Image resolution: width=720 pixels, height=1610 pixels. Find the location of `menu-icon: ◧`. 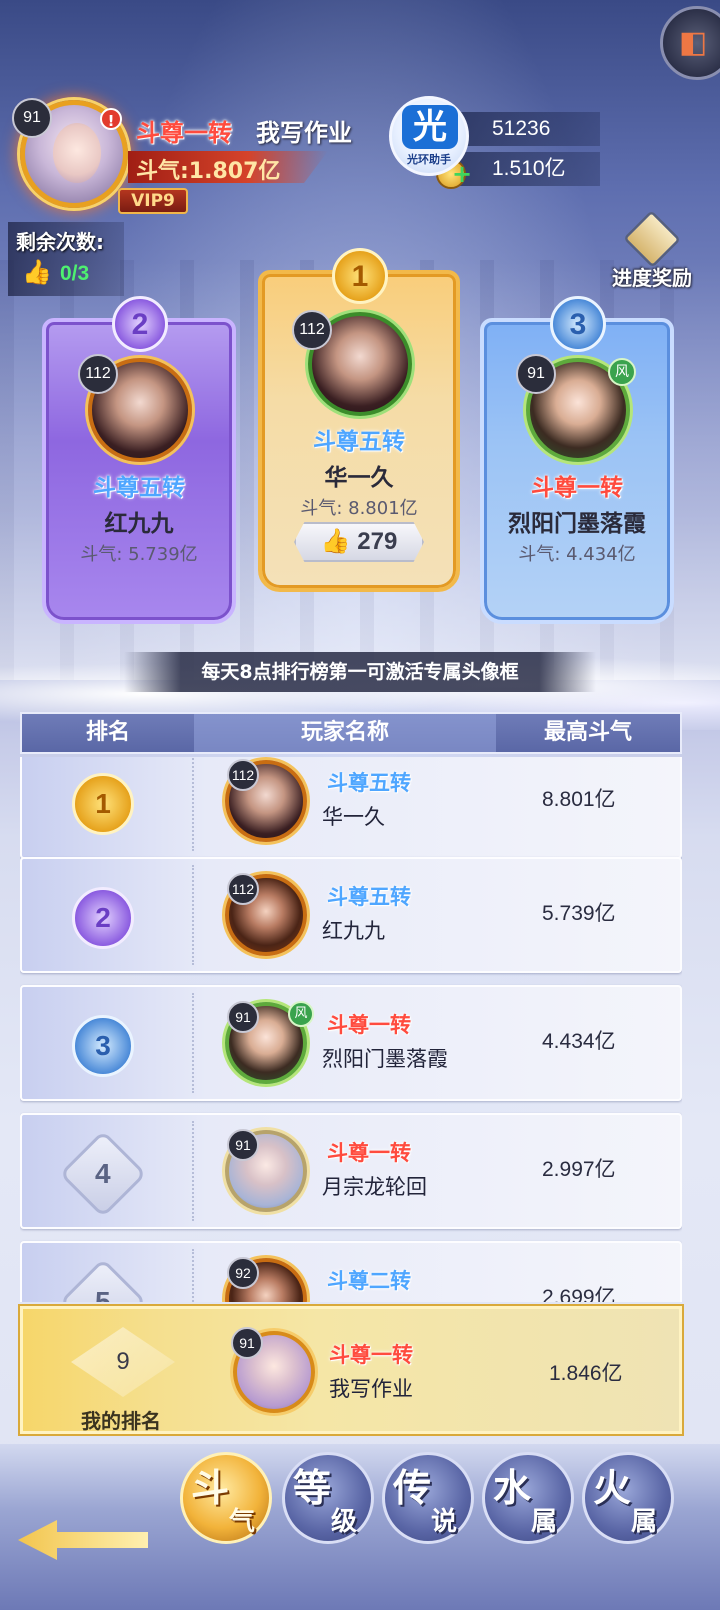

menu-icon: ◧ is located at coordinates (693, 42).